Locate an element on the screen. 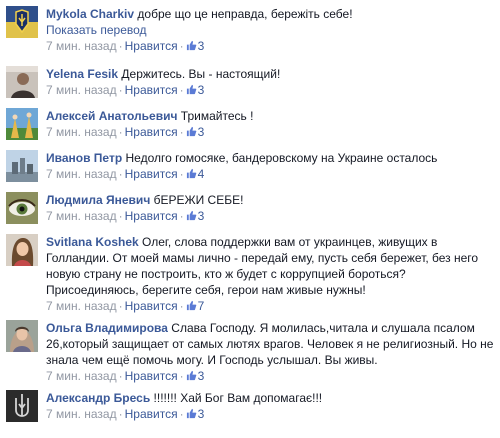 Image resolution: width=500 pixels, height=438 pixels. comment-text: Держитесь. Вы - настоящий! is located at coordinates (201, 74).